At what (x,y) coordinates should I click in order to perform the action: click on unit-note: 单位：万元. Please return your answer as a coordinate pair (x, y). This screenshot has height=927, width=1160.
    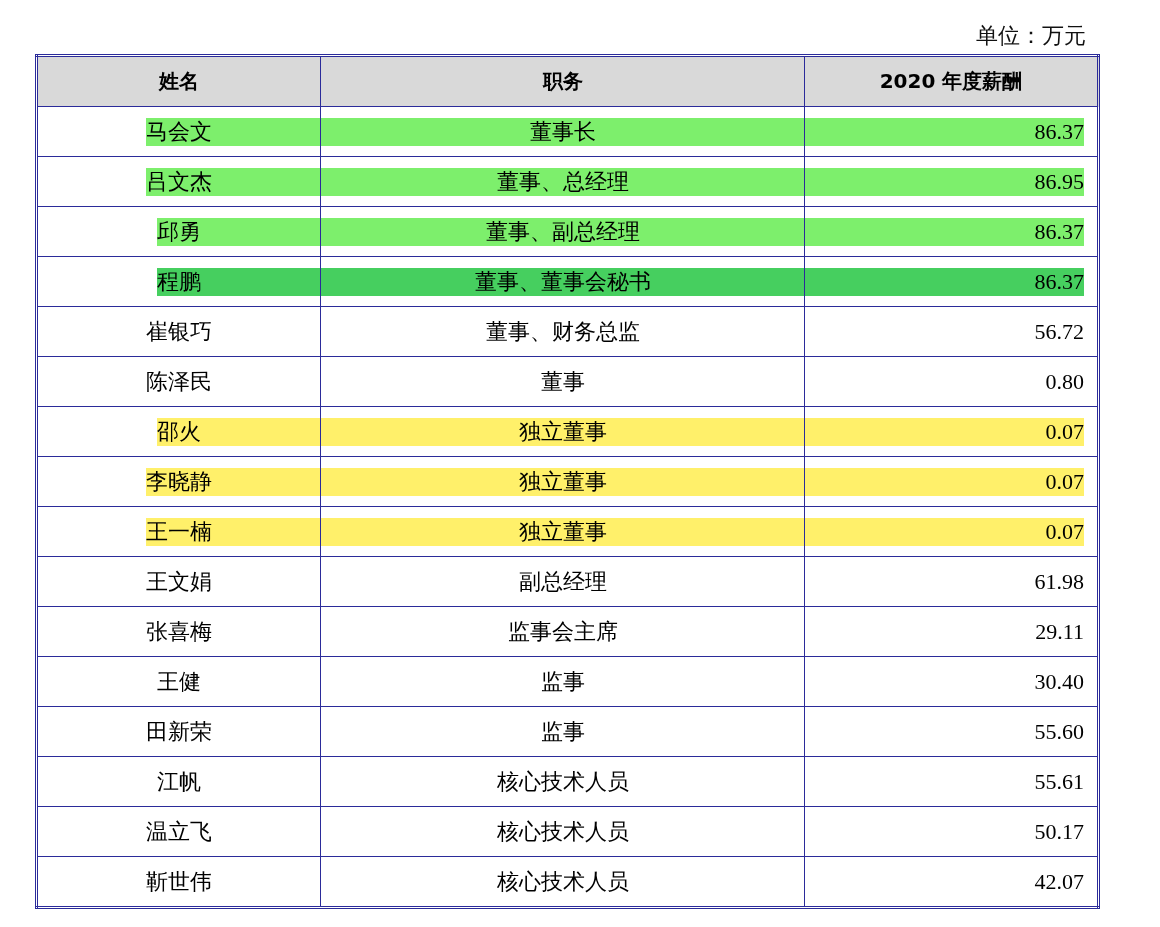
    Looking at the image, I should click on (1031, 36).